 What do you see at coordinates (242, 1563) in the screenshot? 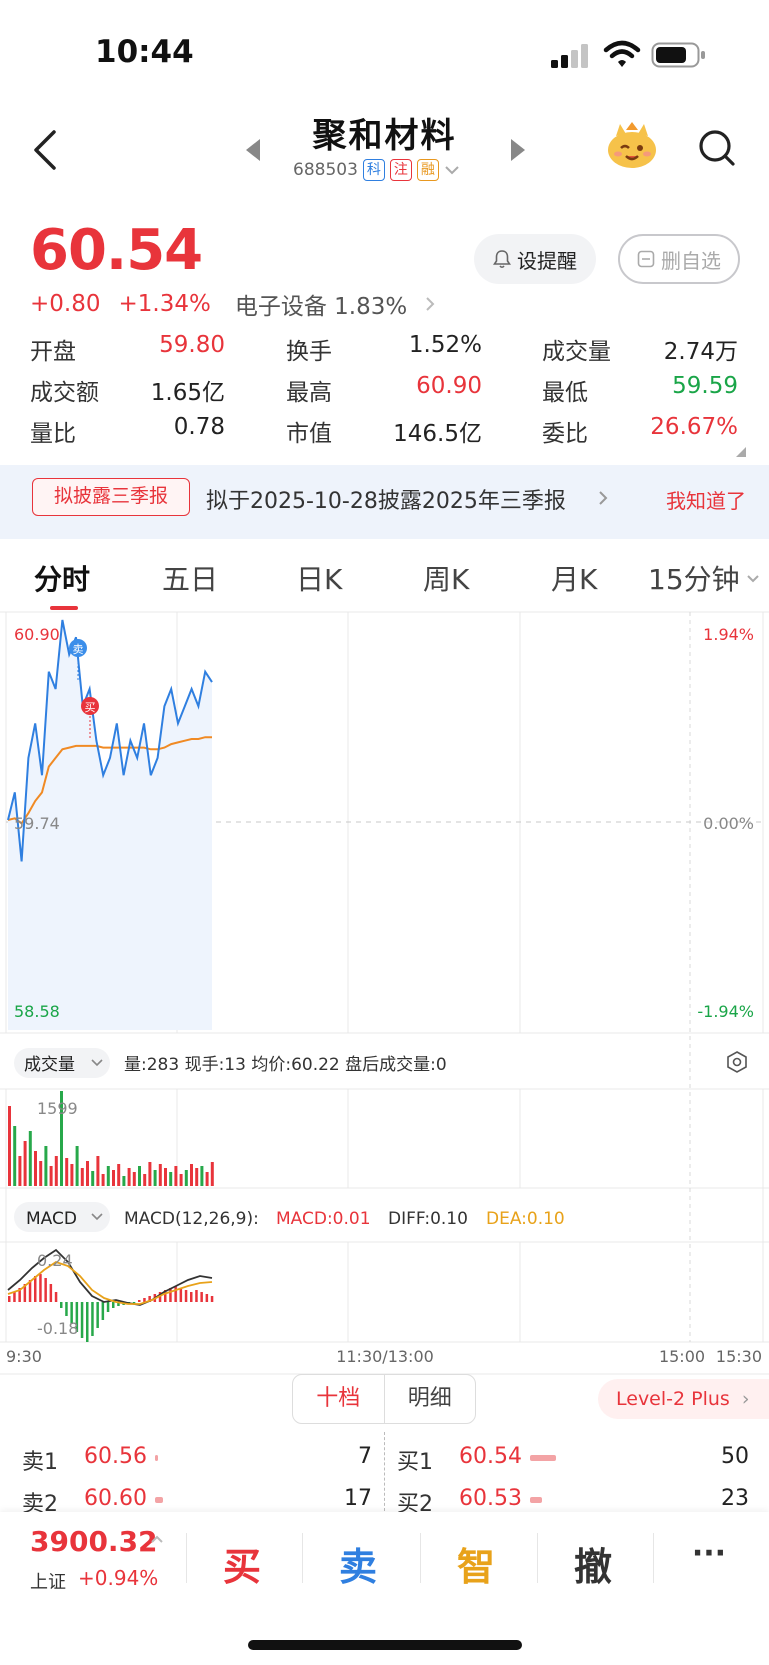
I see `buy-button: 买` at bounding box center [242, 1563].